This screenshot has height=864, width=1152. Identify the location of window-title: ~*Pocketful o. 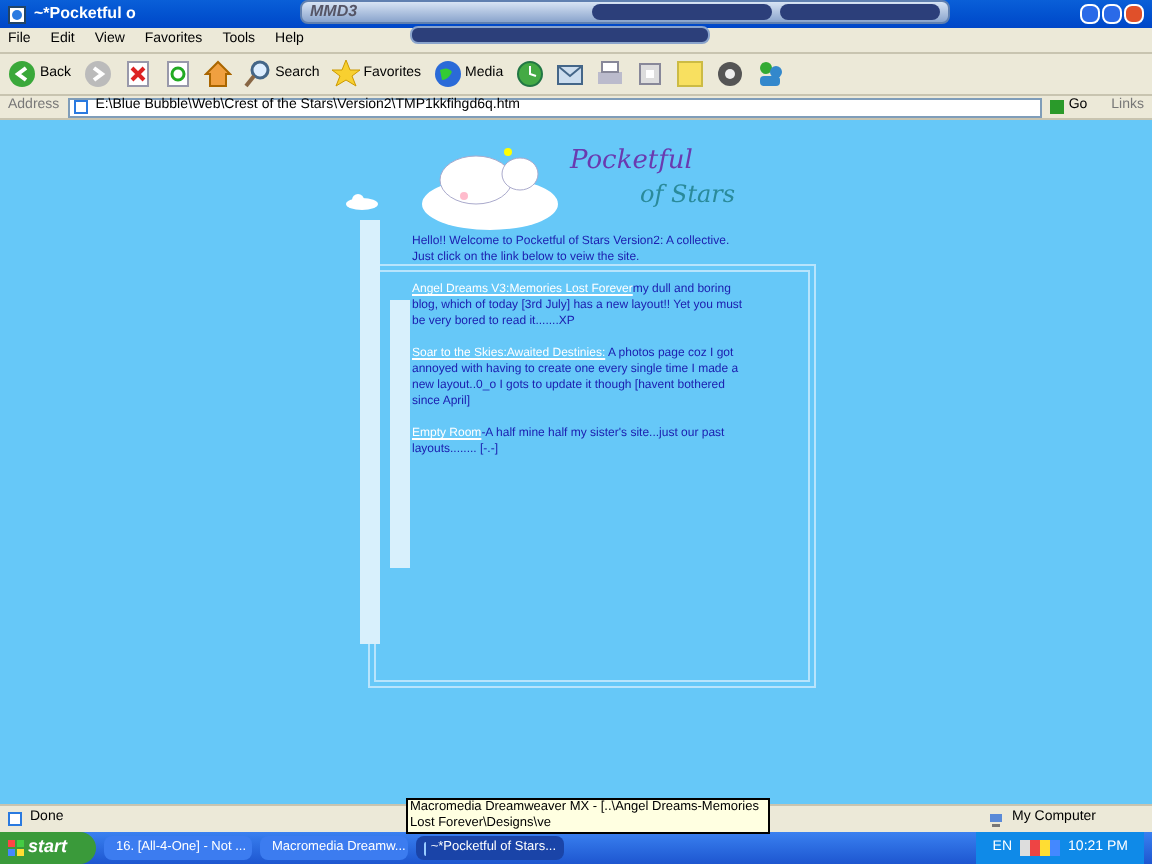
(85, 14).